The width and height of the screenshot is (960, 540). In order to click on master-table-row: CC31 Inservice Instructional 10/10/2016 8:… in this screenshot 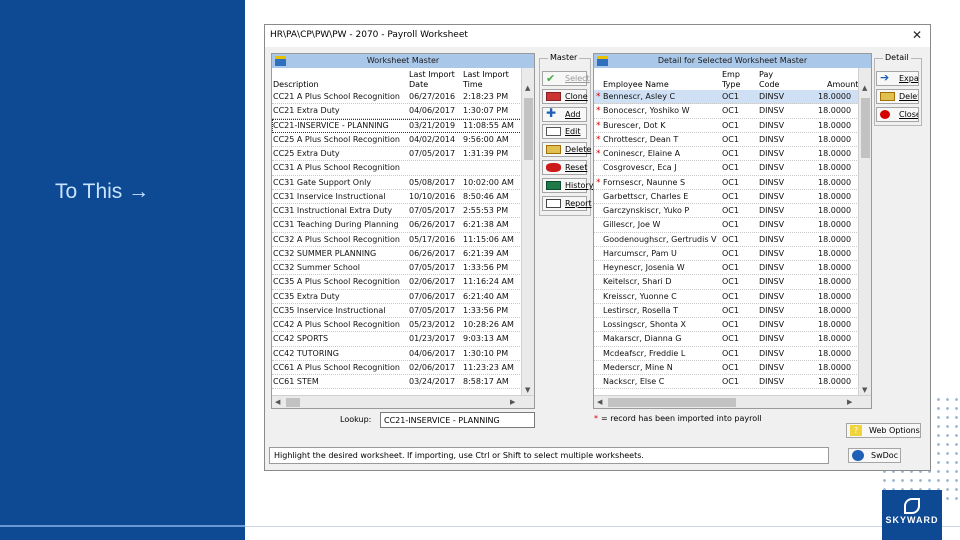, I will do `click(397, 197)`.